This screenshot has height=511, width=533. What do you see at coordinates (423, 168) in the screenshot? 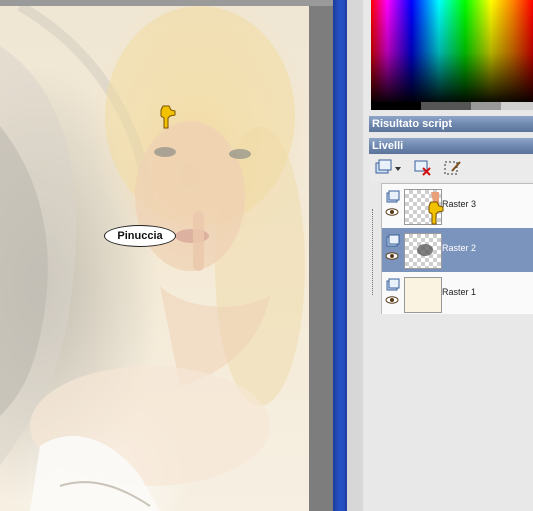
I see `delete-layer-icon` at bounding box center [423, 168].